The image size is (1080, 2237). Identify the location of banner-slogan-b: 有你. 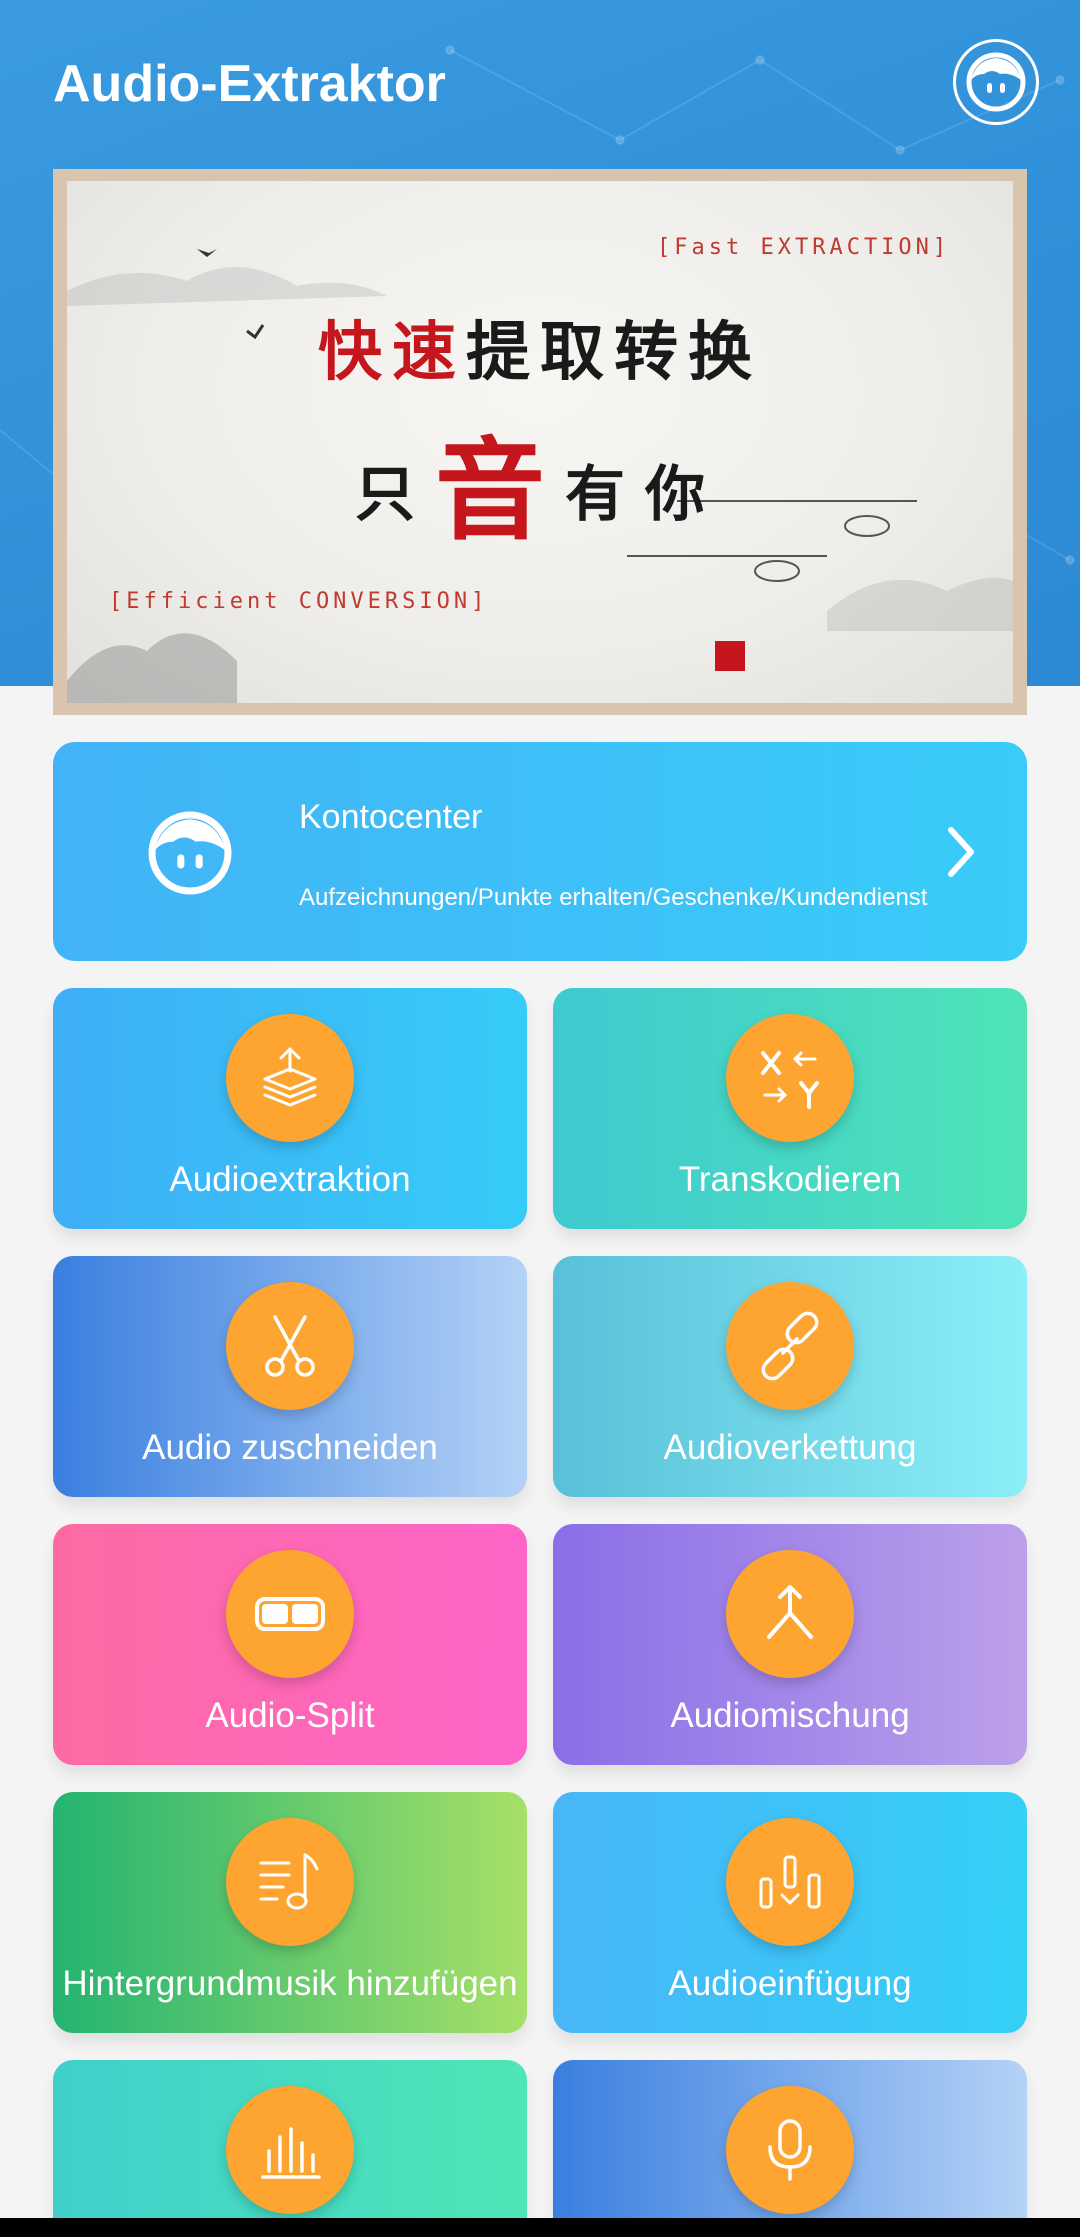
(645, 494).